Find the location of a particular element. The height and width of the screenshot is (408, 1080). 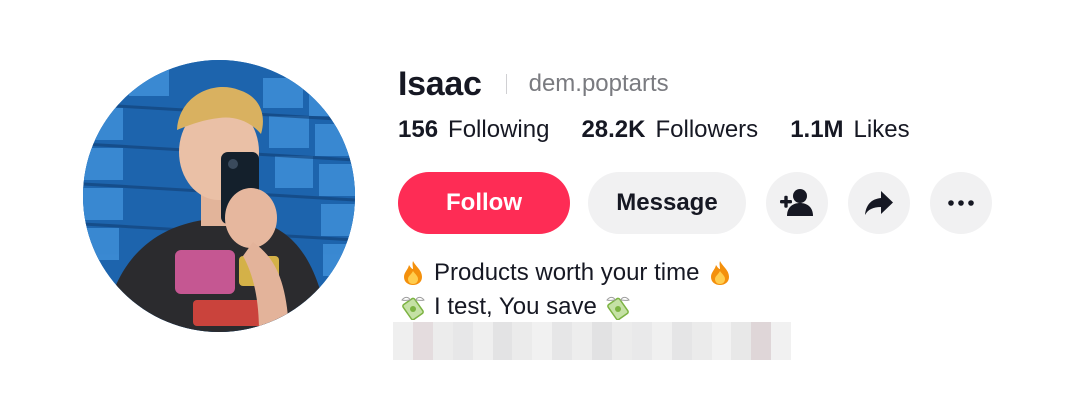

more-options-button is located at coordinates (961, 203).